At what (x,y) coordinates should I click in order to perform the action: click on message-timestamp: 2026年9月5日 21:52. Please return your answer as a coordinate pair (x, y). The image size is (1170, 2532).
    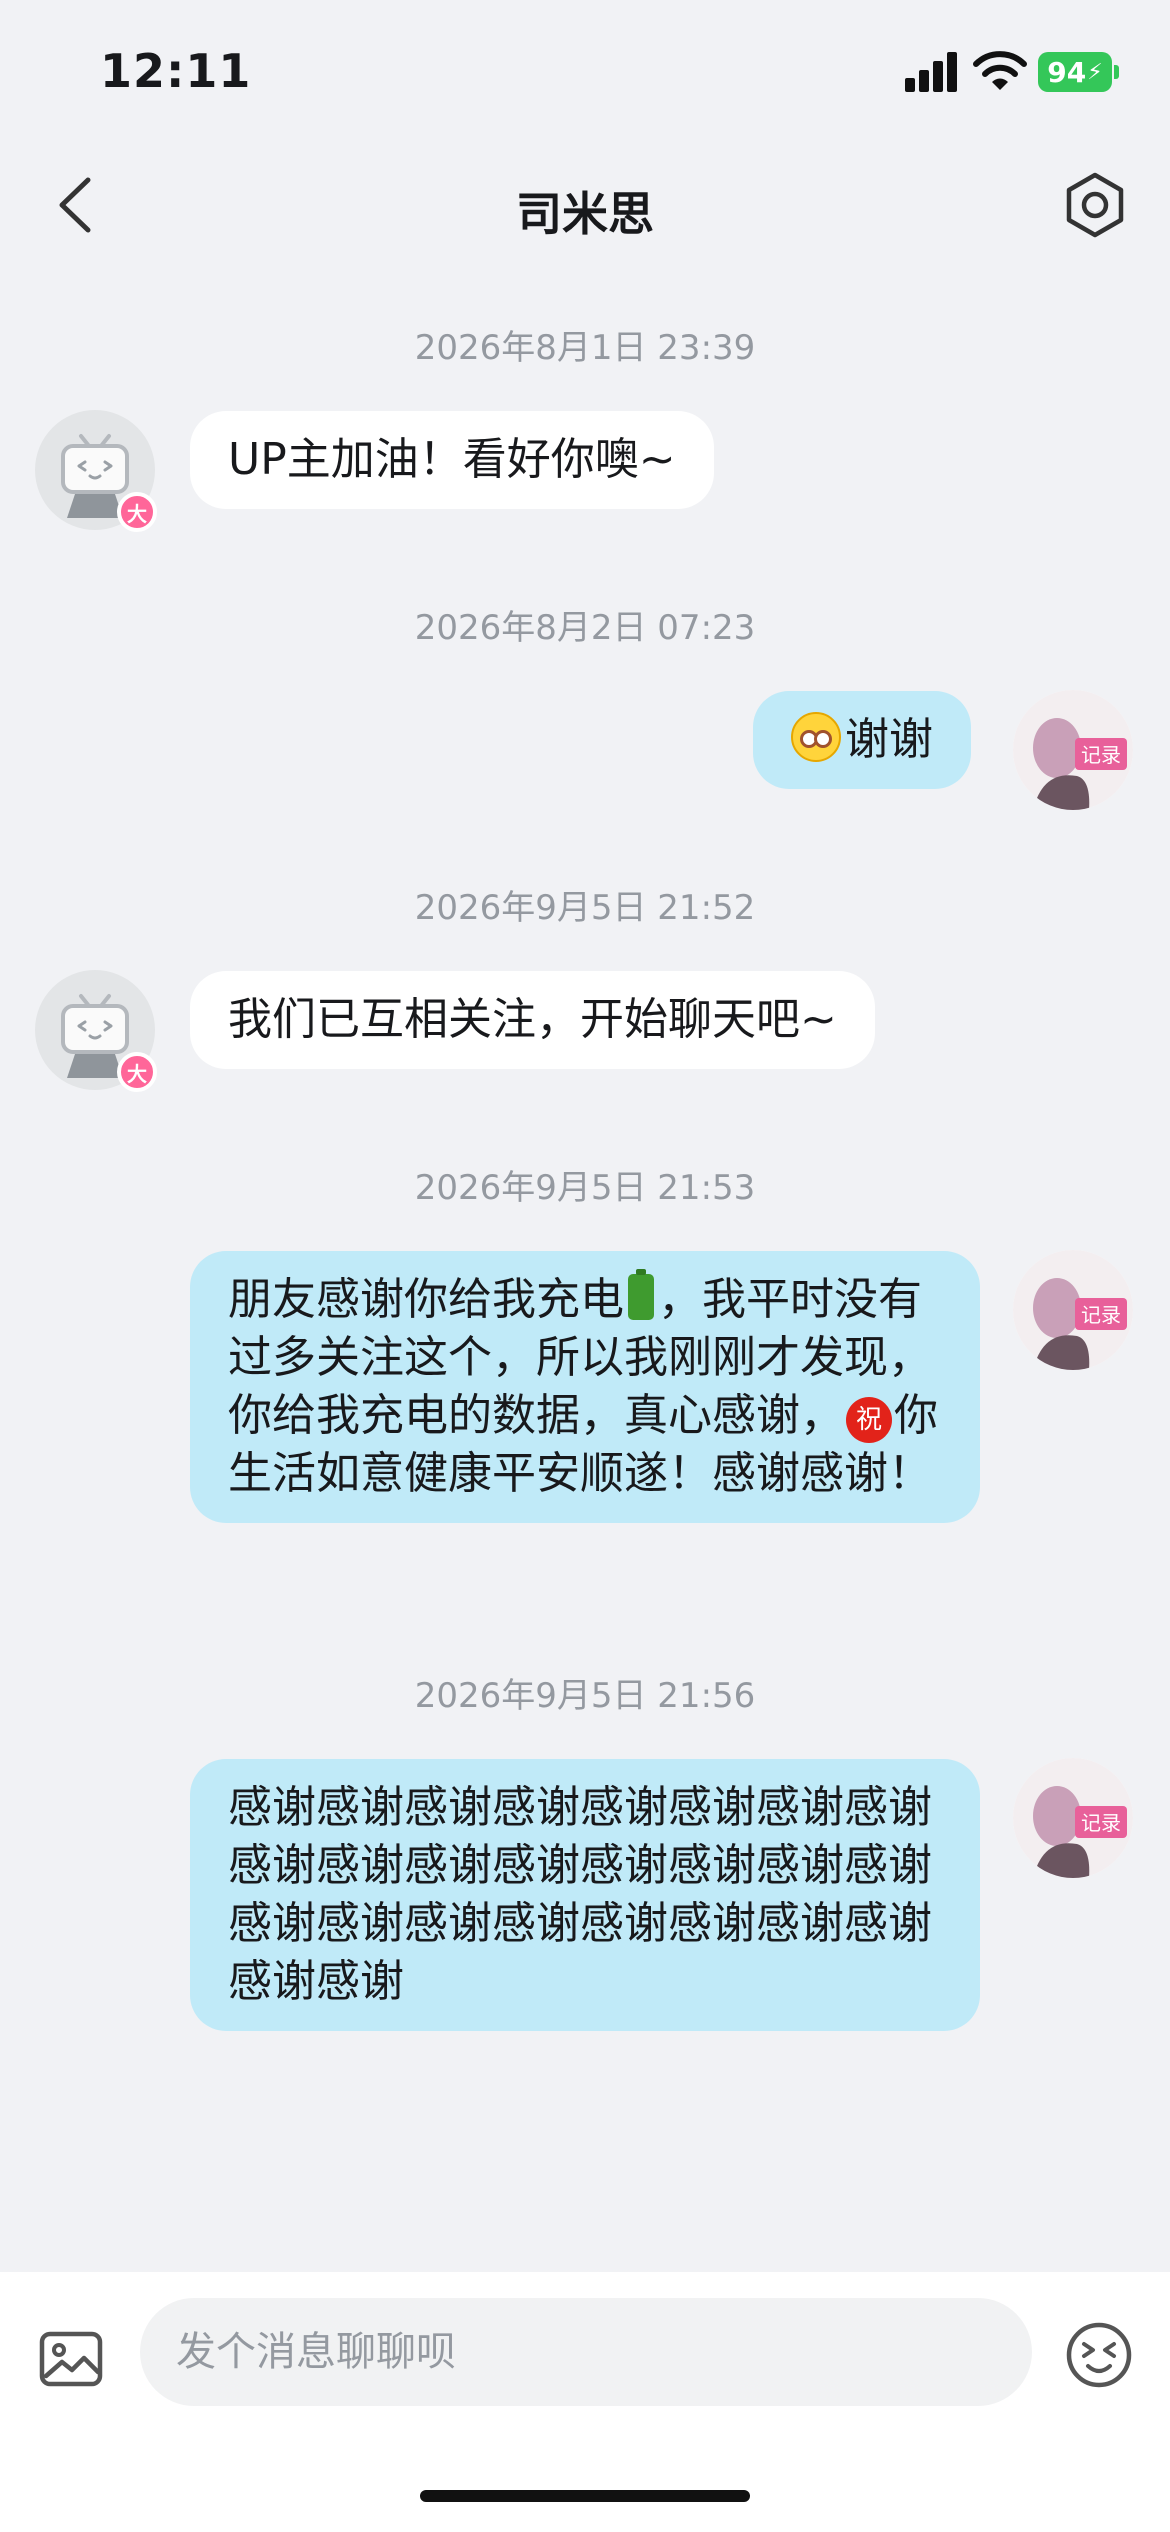
    Looking at the image, I should click on (585, 908).